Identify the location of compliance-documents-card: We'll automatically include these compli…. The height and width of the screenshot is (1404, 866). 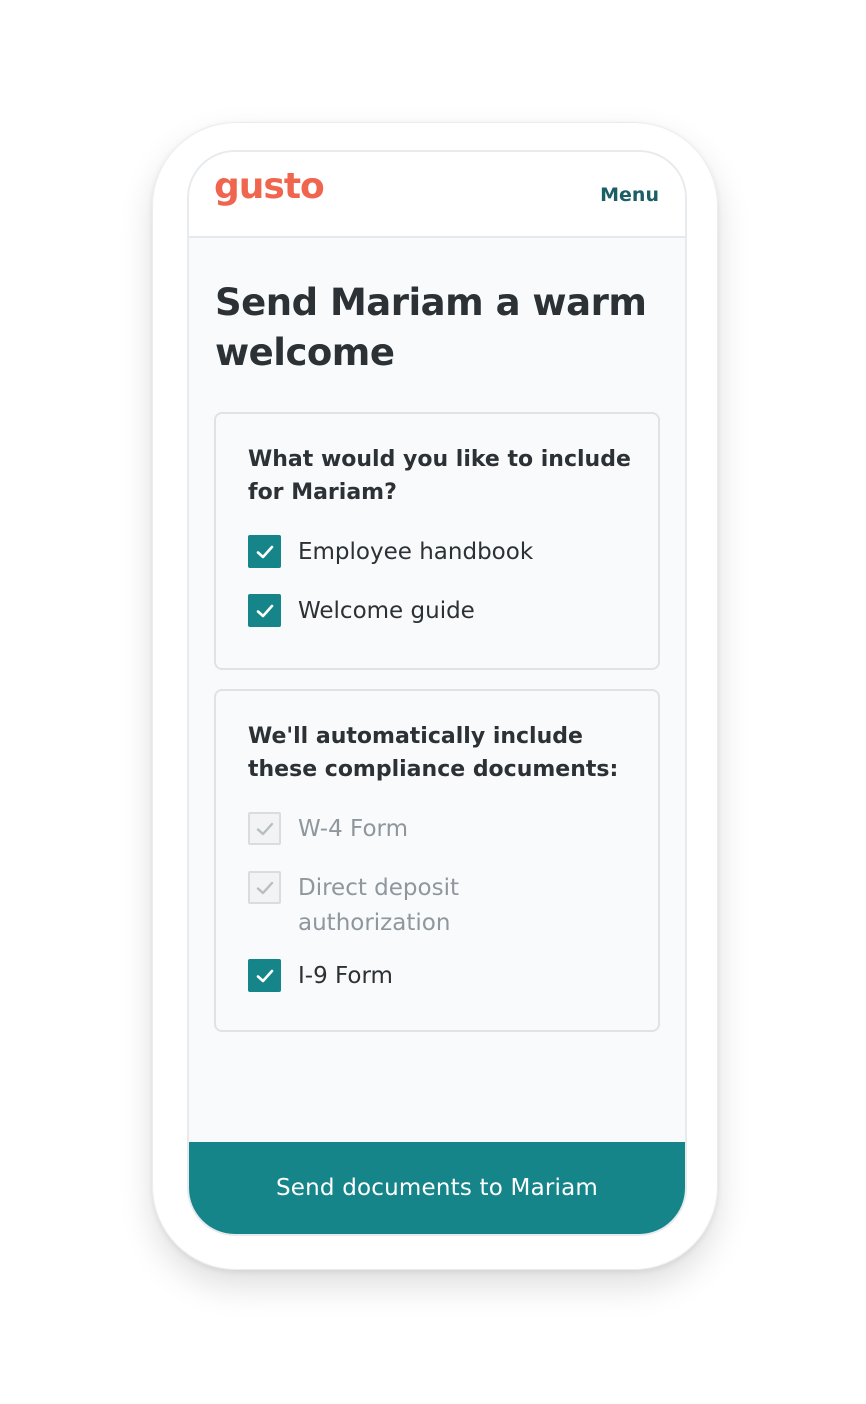
(437, 860).